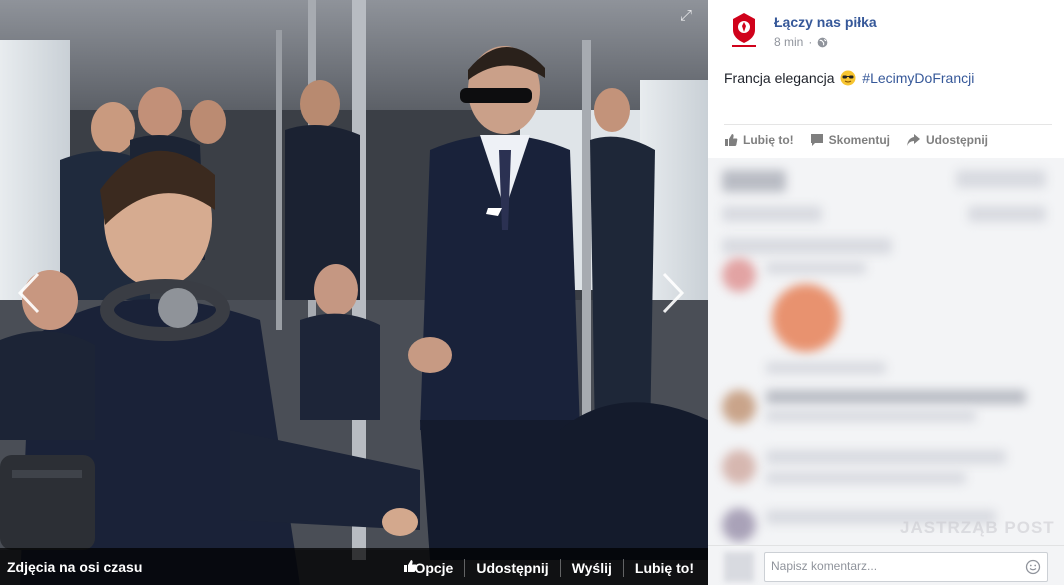  Describe the element at coordinates (859, 140) in the screenshot. I see `comment-label: Skomentuj` at that location.